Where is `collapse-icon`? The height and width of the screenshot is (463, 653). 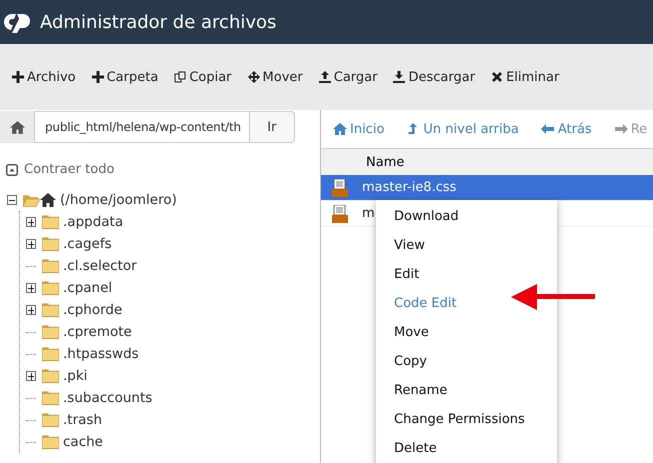 collapse-icon is located at coordinates (12, 170).